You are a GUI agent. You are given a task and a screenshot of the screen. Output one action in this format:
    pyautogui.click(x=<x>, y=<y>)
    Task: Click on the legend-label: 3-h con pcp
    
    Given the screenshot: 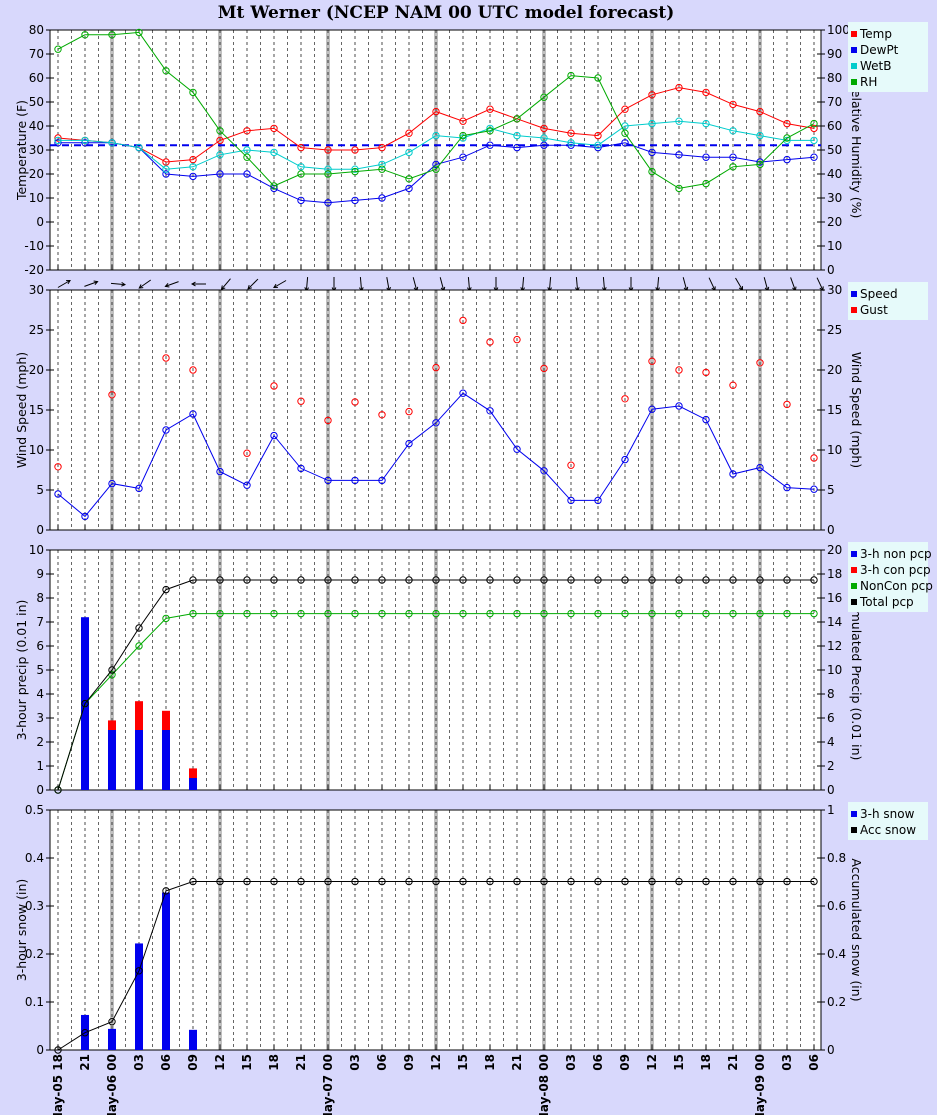 What is the action you would take?
    pyautogui.click(x=895, y=570)
    